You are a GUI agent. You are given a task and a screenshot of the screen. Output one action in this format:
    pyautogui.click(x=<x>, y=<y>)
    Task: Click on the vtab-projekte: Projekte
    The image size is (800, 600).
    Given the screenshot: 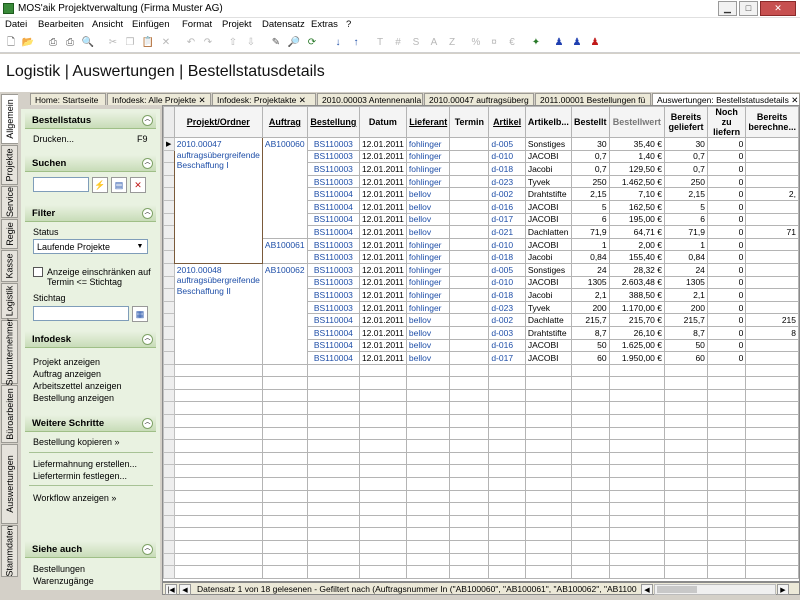 What is the action you would take?
    pyautogui.click(x=9, y=165)
    